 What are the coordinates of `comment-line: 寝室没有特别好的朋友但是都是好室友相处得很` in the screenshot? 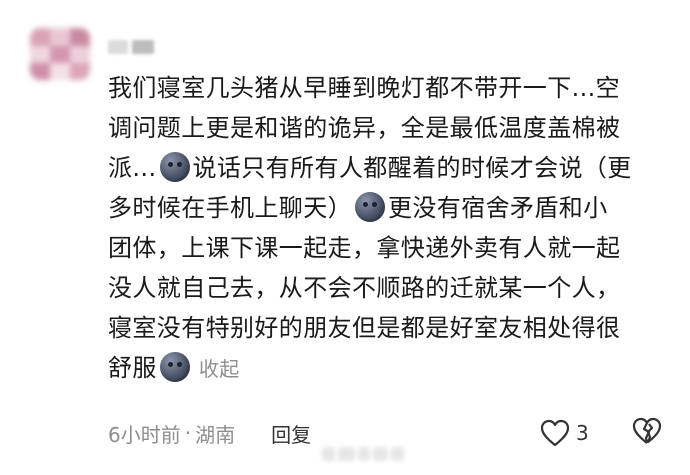 It's located at (364, 328).